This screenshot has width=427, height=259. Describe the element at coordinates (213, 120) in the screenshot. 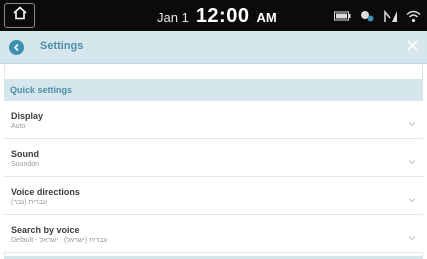

I see `setting-item-display: Display Auto` at that location.